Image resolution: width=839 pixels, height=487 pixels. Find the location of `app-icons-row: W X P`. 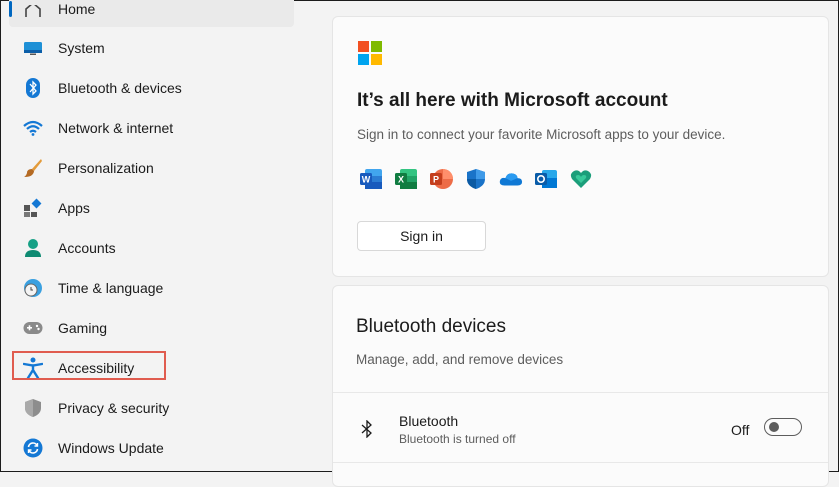

app-icons-row: W X P is located at coordinates (476, 179).